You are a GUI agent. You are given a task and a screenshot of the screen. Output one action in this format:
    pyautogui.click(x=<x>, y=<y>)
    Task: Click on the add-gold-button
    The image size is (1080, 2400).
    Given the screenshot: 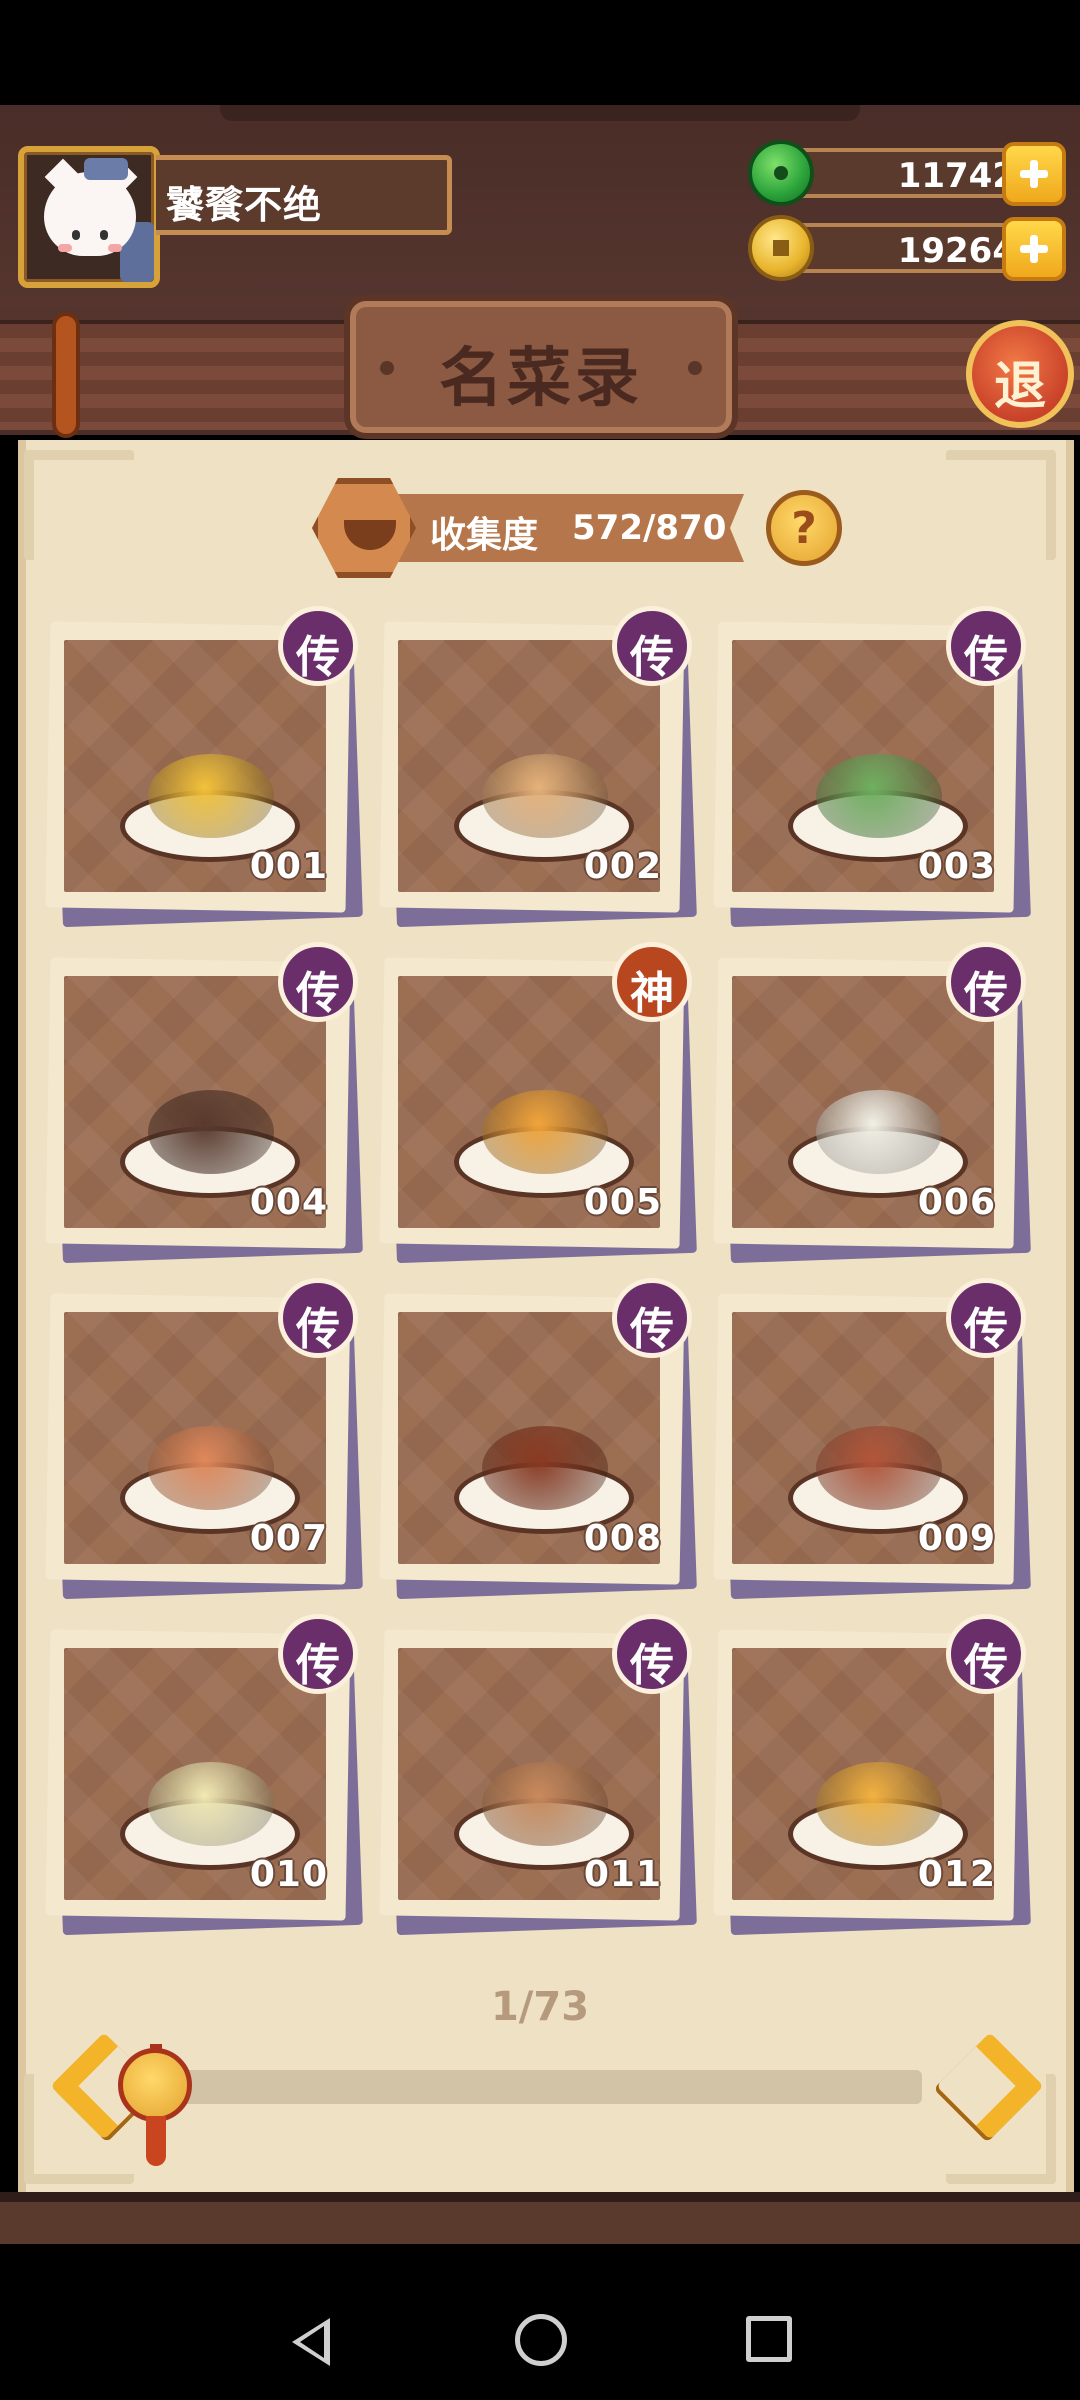 What is the action you would take?
    pyautogui.click(x=1034, y=249)
    